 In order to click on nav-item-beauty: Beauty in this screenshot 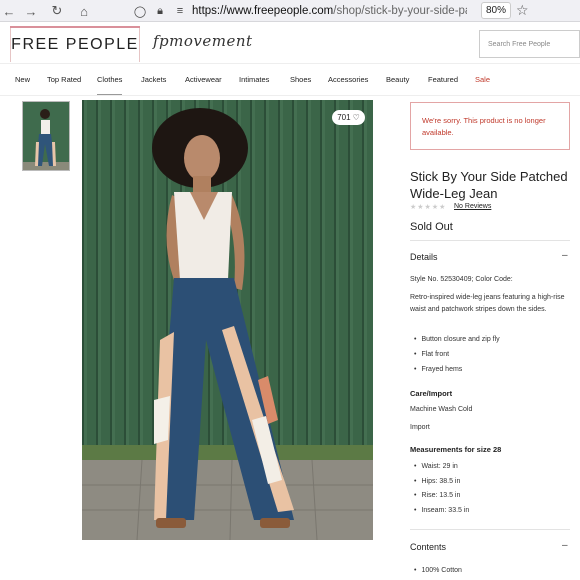, I will do `click(397, 79)`.